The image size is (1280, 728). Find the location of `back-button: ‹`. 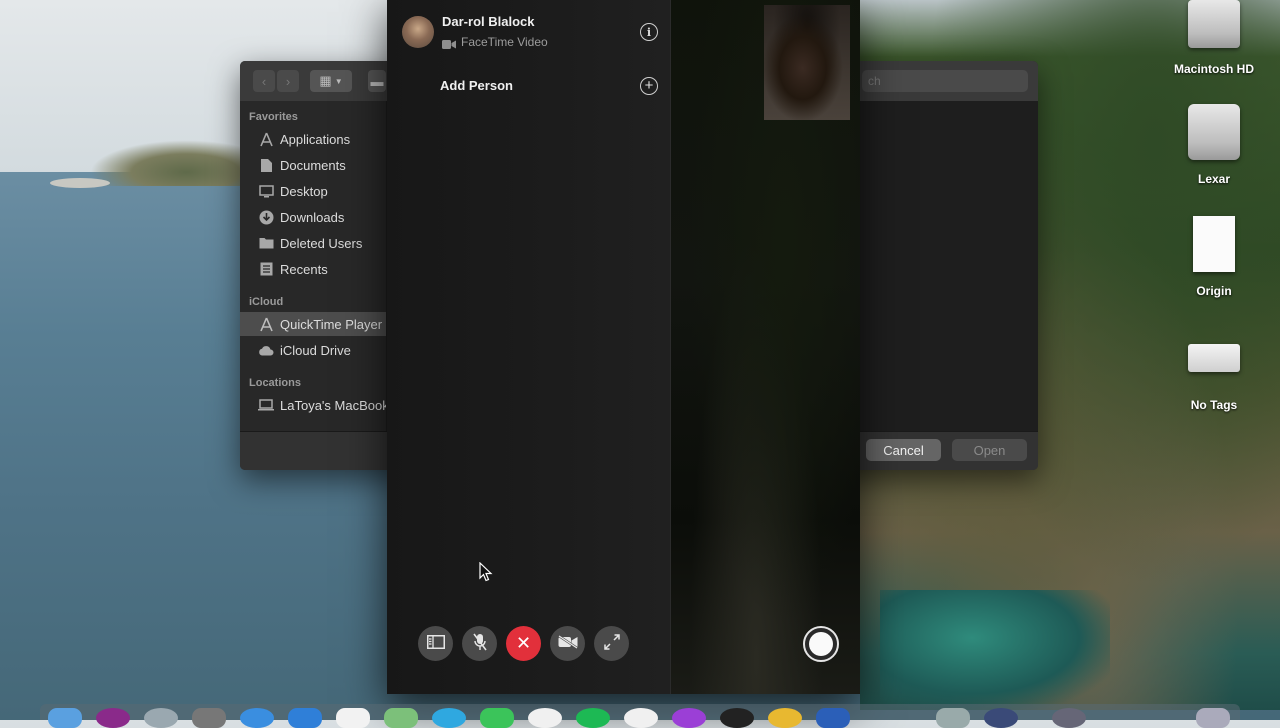

back-button: ‹ is located at coordinates (264, 81).